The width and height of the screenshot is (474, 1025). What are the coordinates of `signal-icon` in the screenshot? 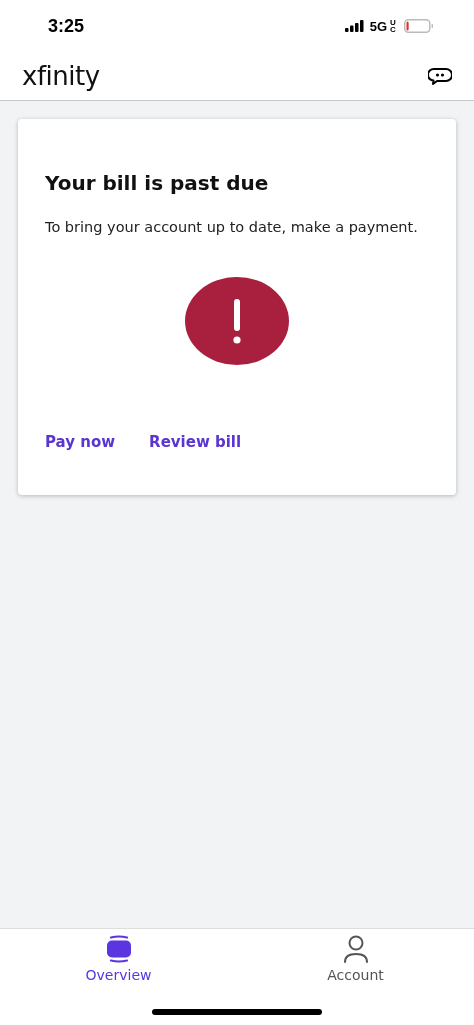 It's located at (354, 26).